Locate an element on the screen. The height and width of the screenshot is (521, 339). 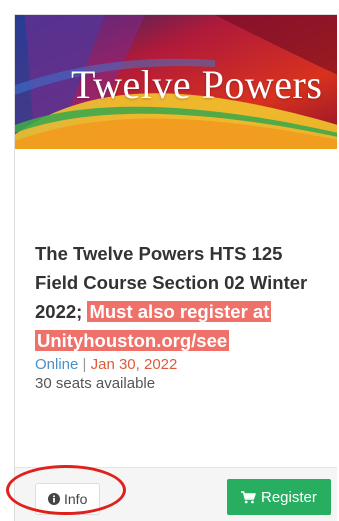
event-date: Jan 30, 2022 is located at coordinates (134, 364).